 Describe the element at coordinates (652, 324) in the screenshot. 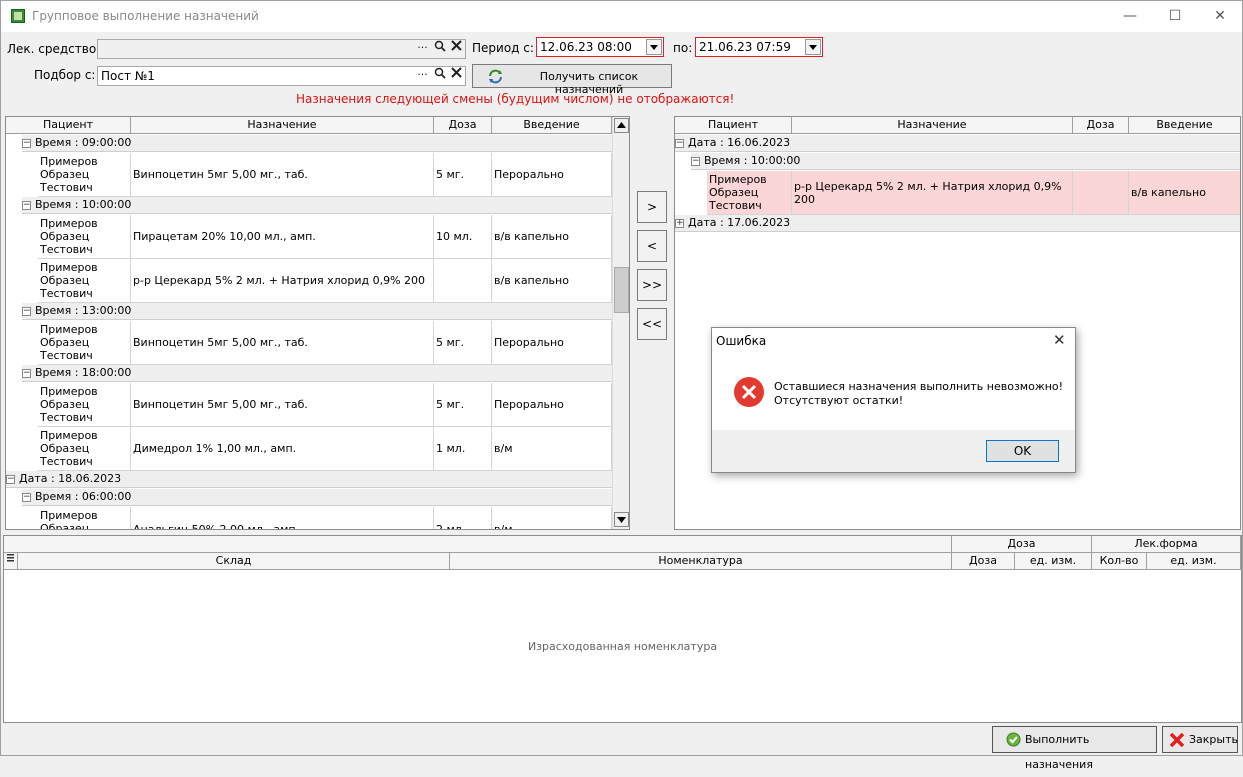

I see `move-all-left-button: <<` at that location.